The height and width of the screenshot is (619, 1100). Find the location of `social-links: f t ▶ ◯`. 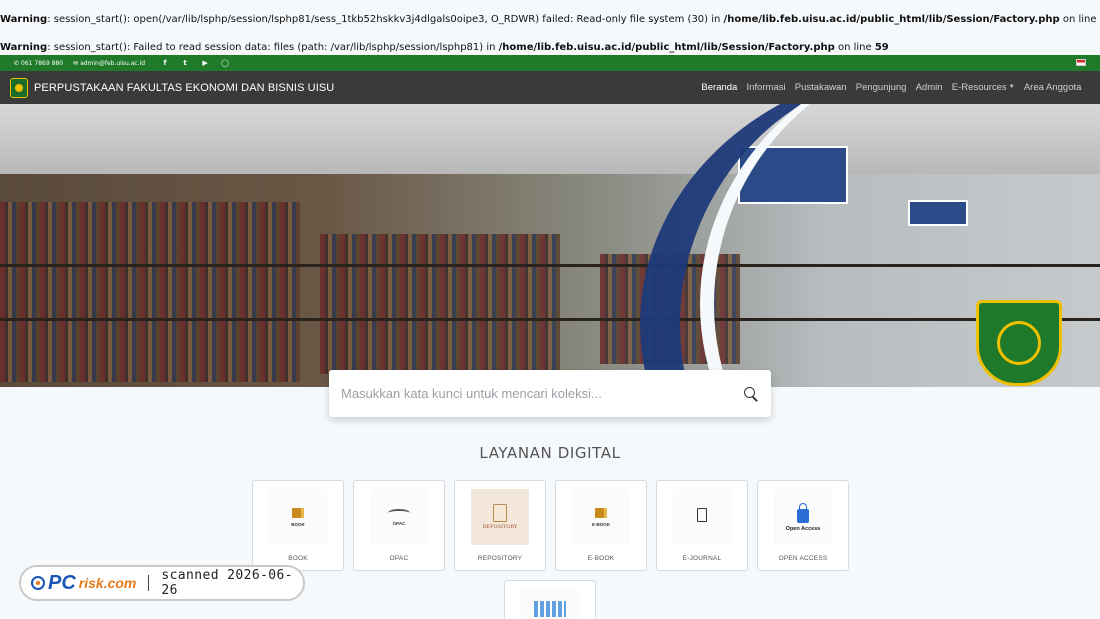

social-links: f t ▶ ◯ is located at coordinates (195, 63).